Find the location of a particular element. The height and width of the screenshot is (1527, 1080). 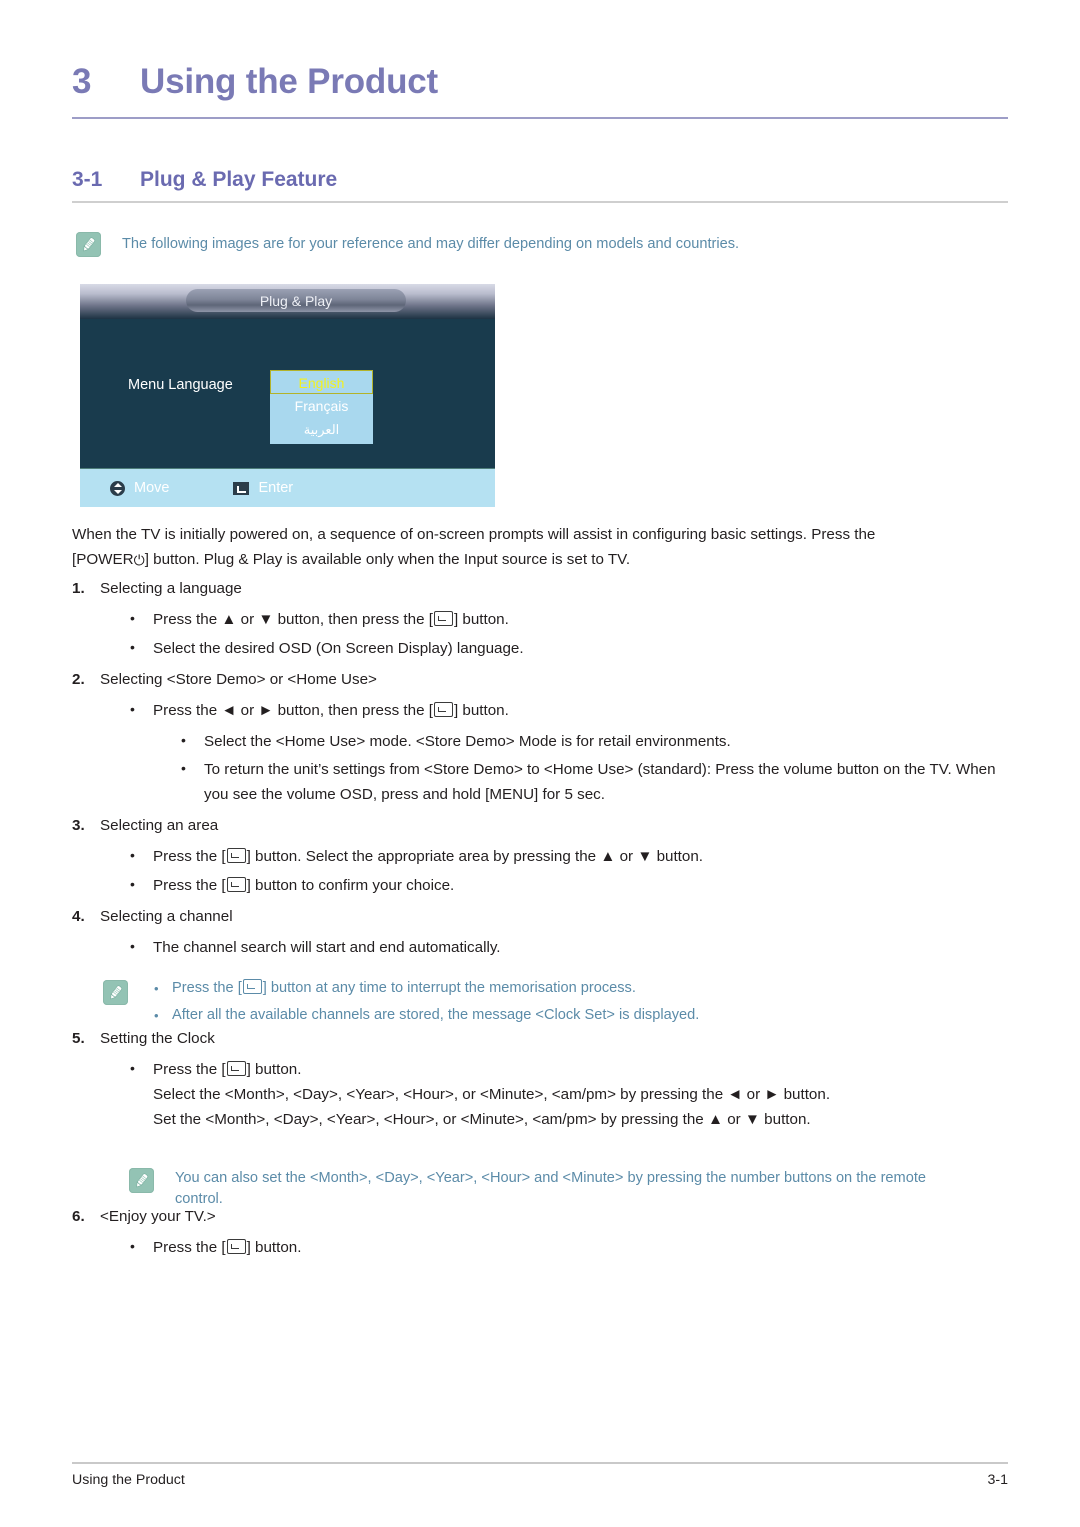

osd-body: Menu Language English Français العربية is located at coordinates (287, 393).